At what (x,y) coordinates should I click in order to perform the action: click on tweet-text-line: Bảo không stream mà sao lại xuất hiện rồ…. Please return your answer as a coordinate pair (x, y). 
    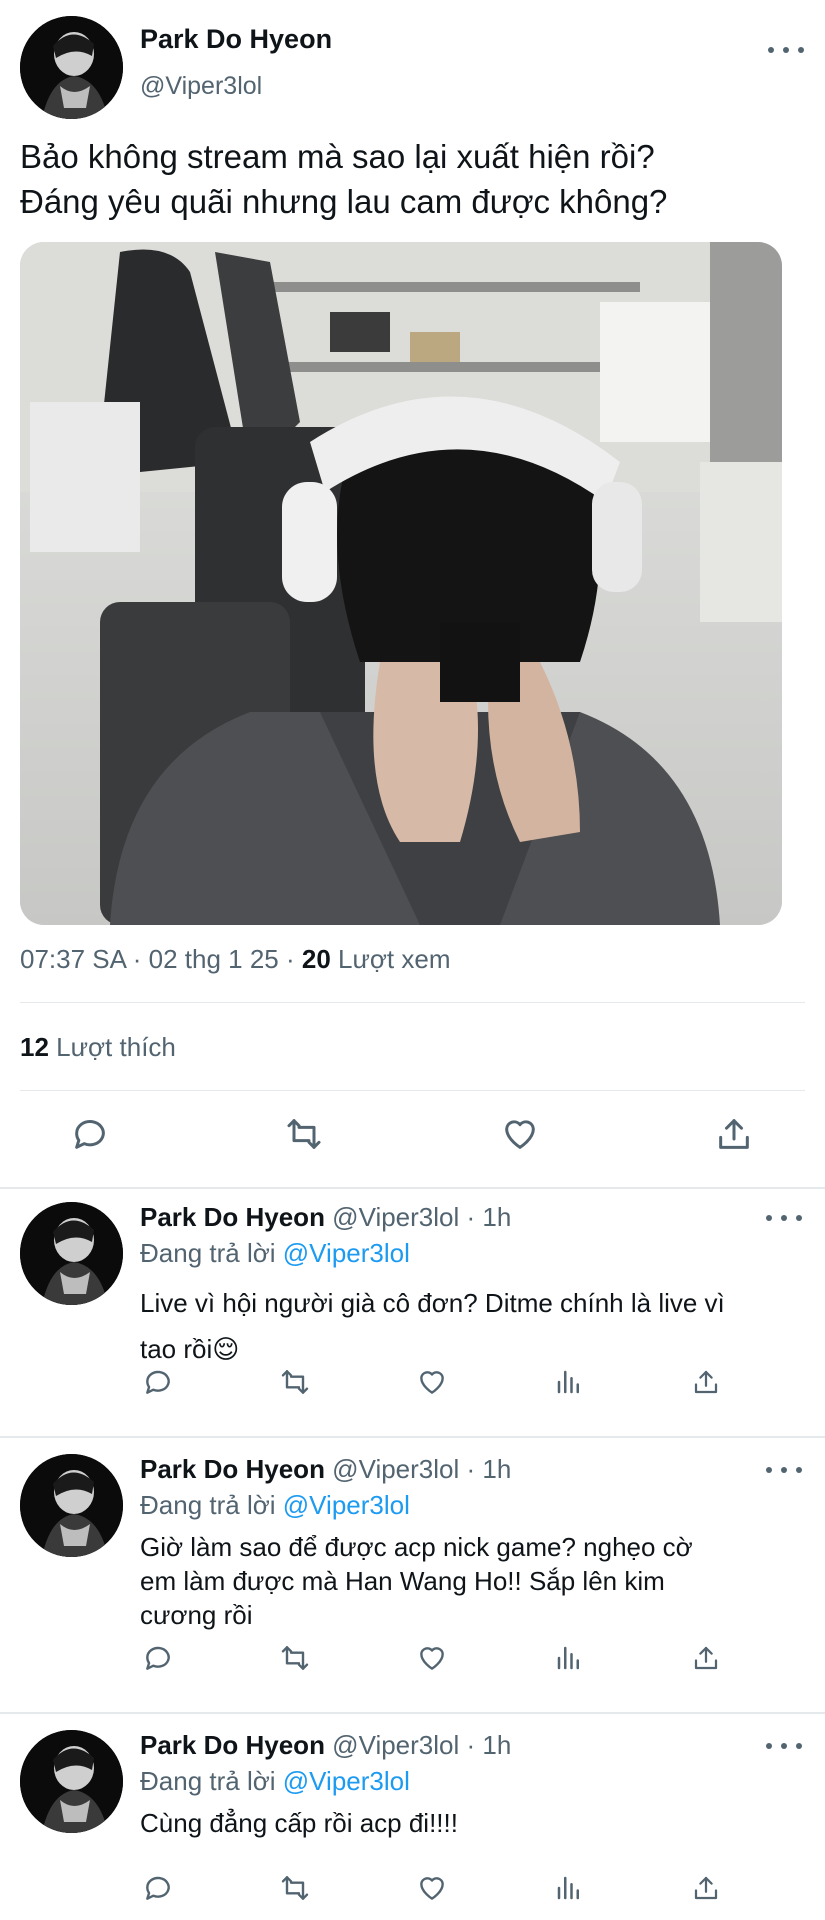
    Looking at the image, I should click on (337, 156).